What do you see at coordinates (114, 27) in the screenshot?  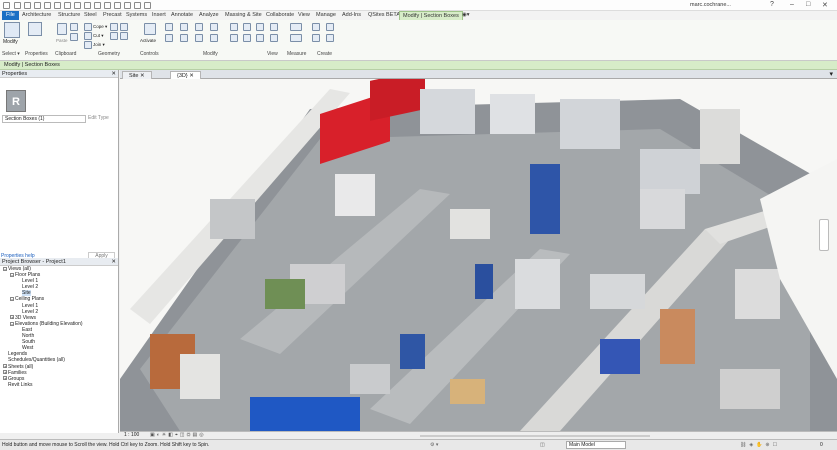 I see `wall-joins-icon` at bounding box center [114, 27].